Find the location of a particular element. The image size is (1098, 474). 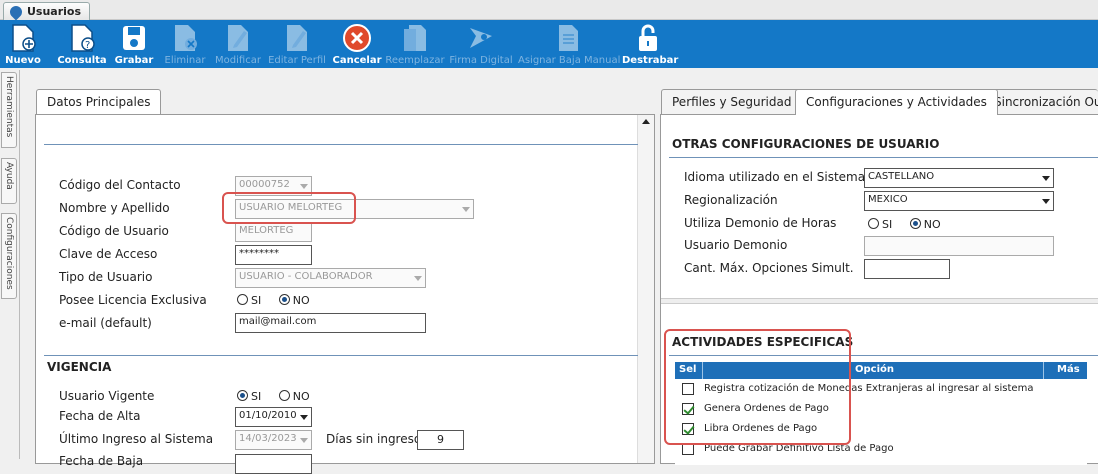

tipo-usuario-select: USUARIO - COLABORADOR is located at coordinates (330, 278).